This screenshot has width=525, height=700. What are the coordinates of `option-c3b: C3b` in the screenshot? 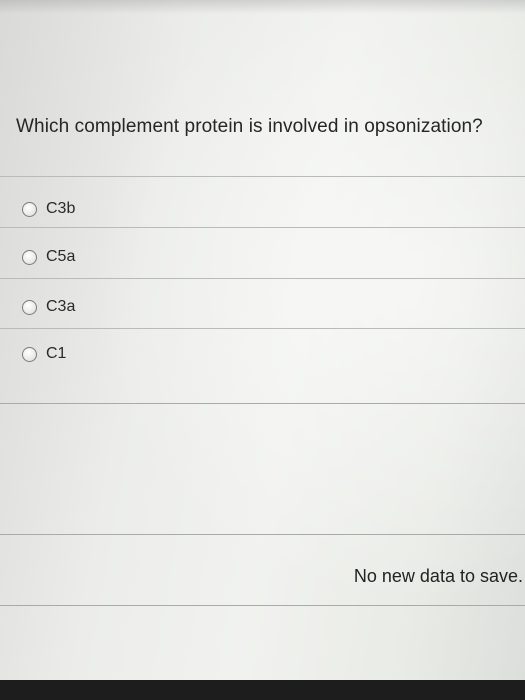 It's located at (48, 209).